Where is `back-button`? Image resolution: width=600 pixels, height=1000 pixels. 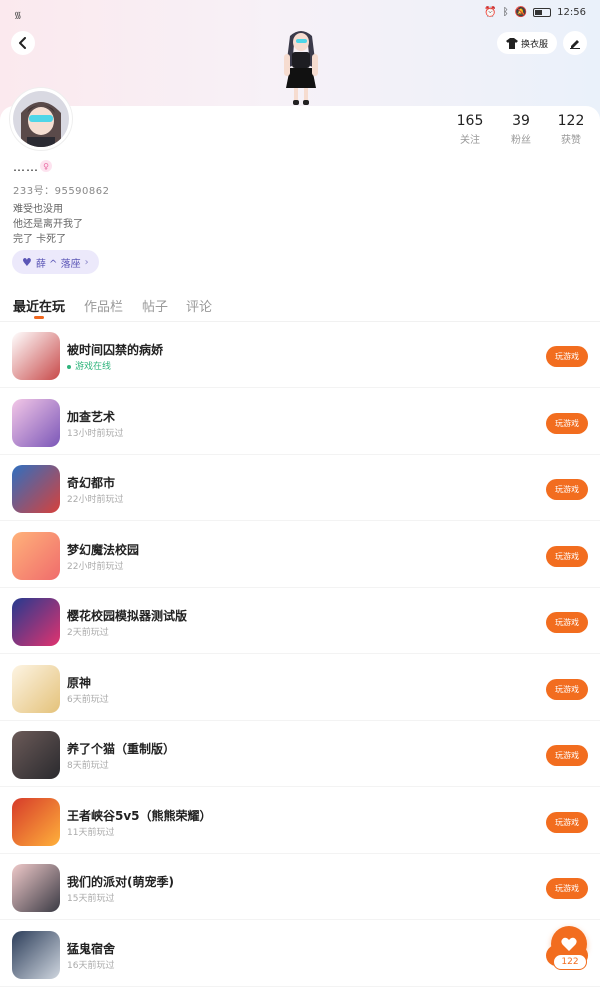
back-button is located at coordinates (23, 43).